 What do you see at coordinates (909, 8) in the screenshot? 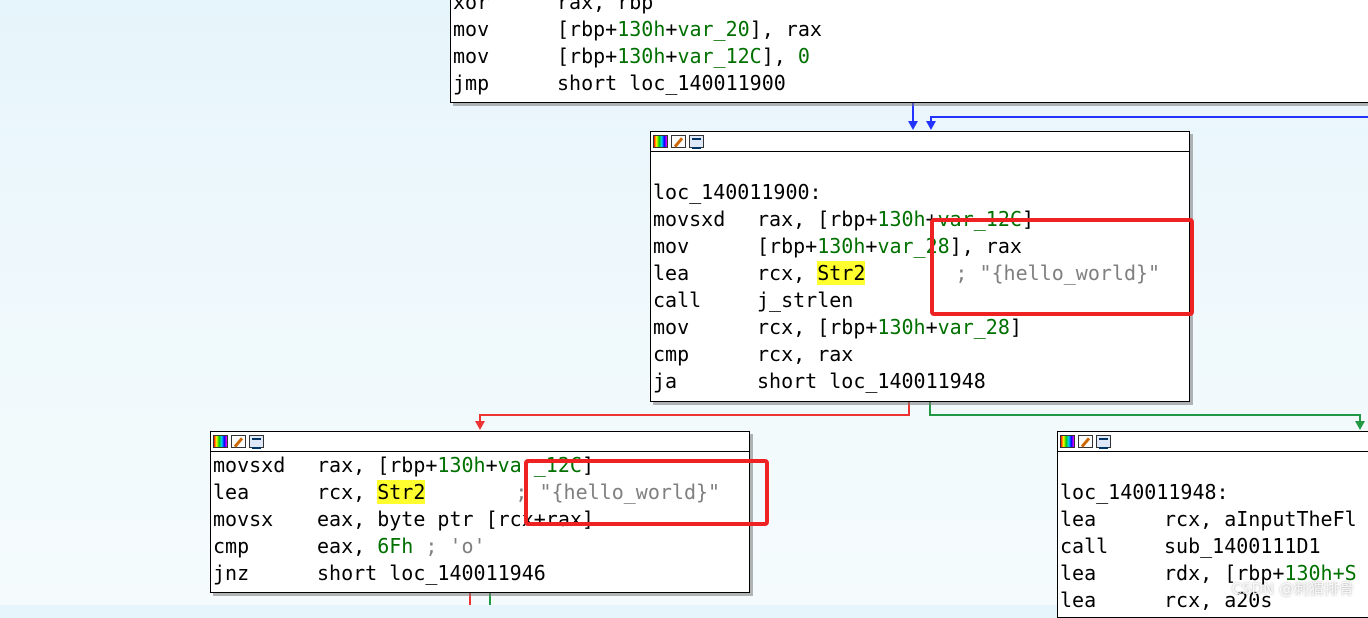
I see `asm-line: xor rax, rbp` at bounding box center [909, 8].